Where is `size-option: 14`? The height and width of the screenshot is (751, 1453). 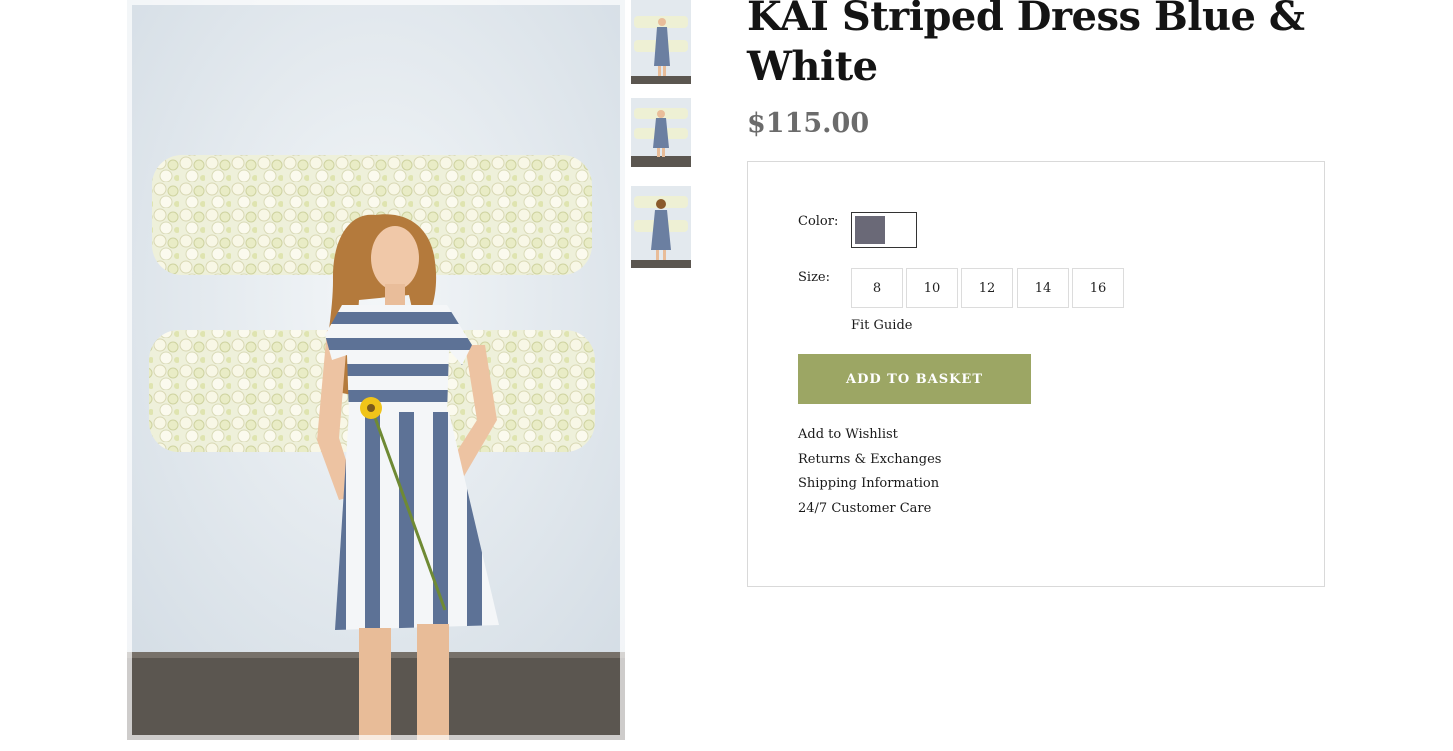 size-option: 14 is located at coordinates (1043, 288).